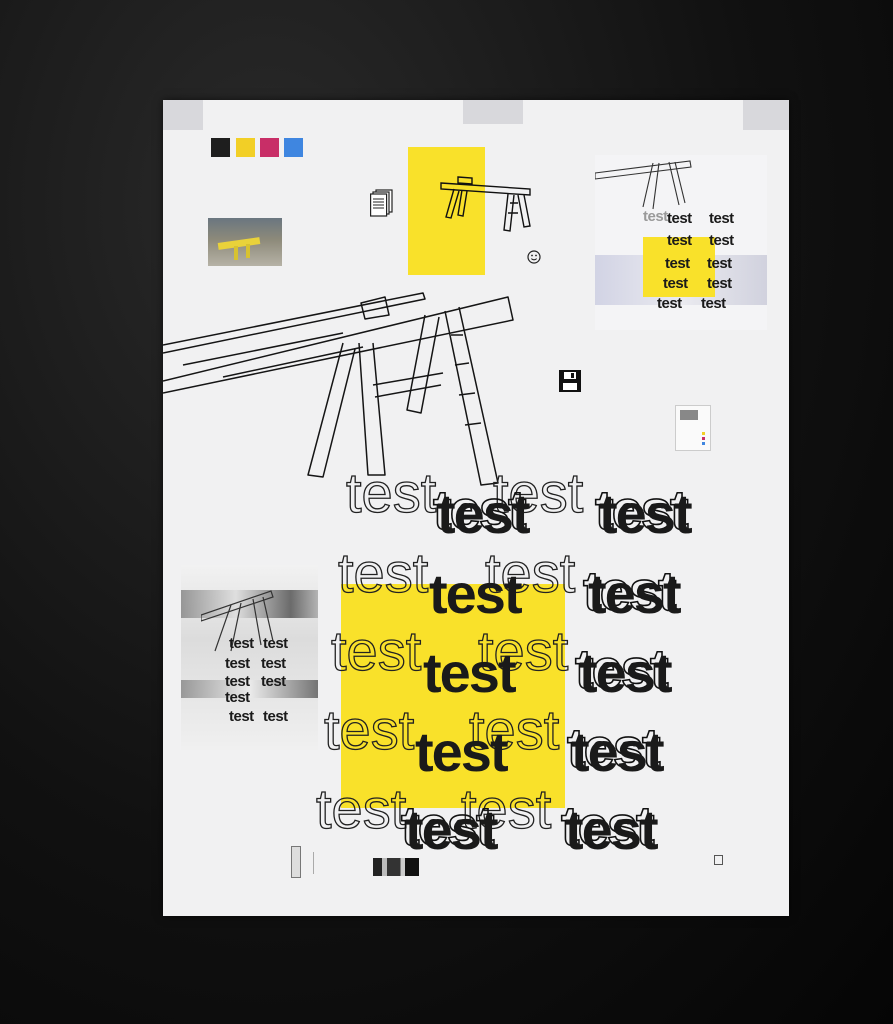 This screenshot has height=1024, width=893. Describe the element at coordinates (269, 147) in the screenshot. I see `swatch-magenta` at that location.